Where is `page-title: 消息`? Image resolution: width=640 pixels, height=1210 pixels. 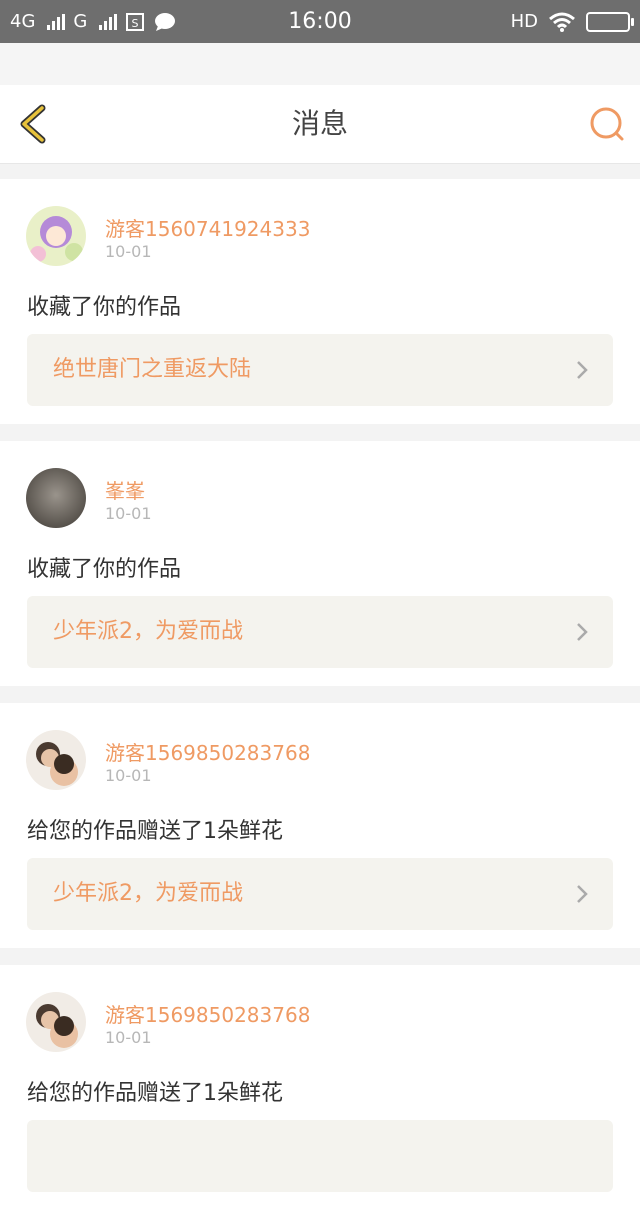 page-title: 消息 is located at coordinates (319, 123).